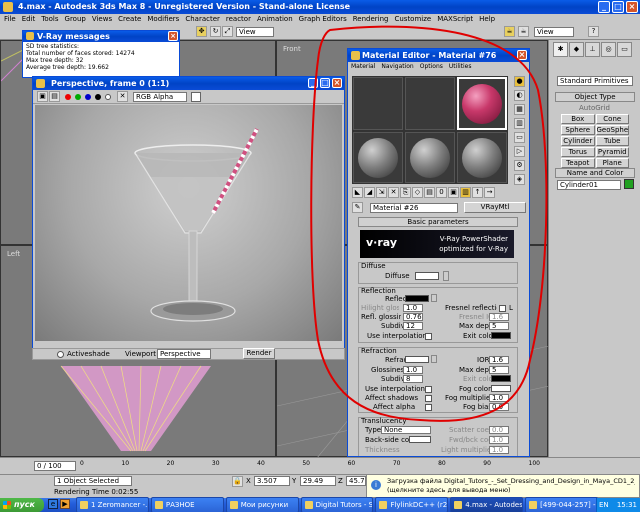 This screenshot has width=640, height=512. Describe the element at coordinates (78, 97) in the screenshot. I see `green-channel-icon` at that location.